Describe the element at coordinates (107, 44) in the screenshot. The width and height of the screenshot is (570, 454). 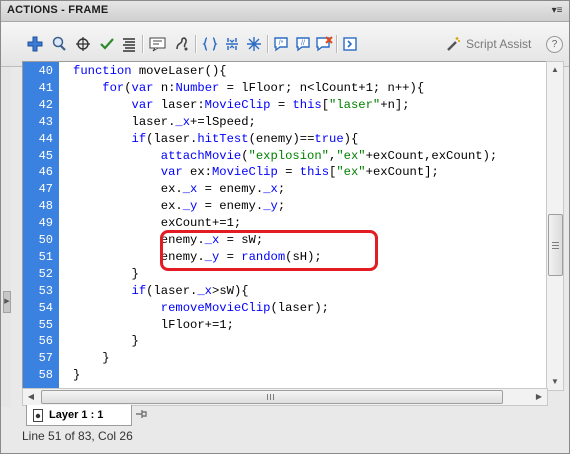
I see `check-syntax-icon` at that location.